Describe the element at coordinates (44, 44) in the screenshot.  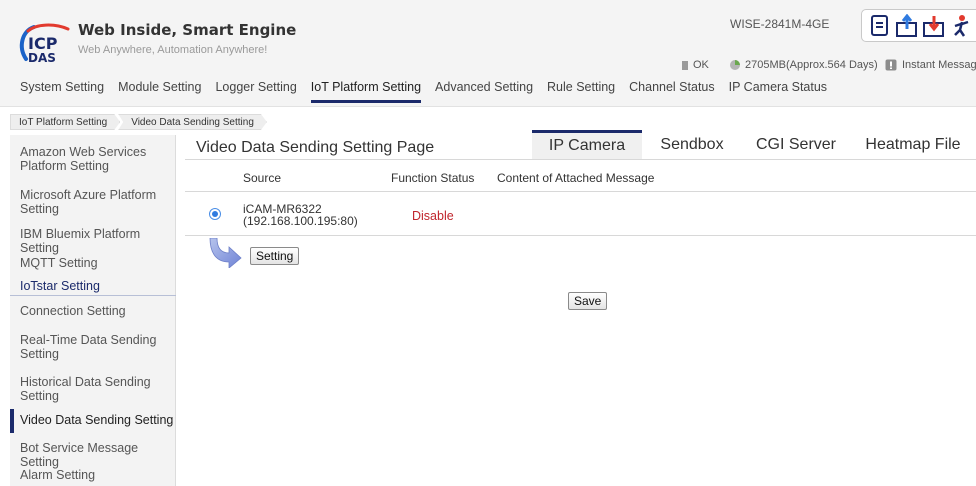
I see `icpdas-logo: ICP DAS` at that location.